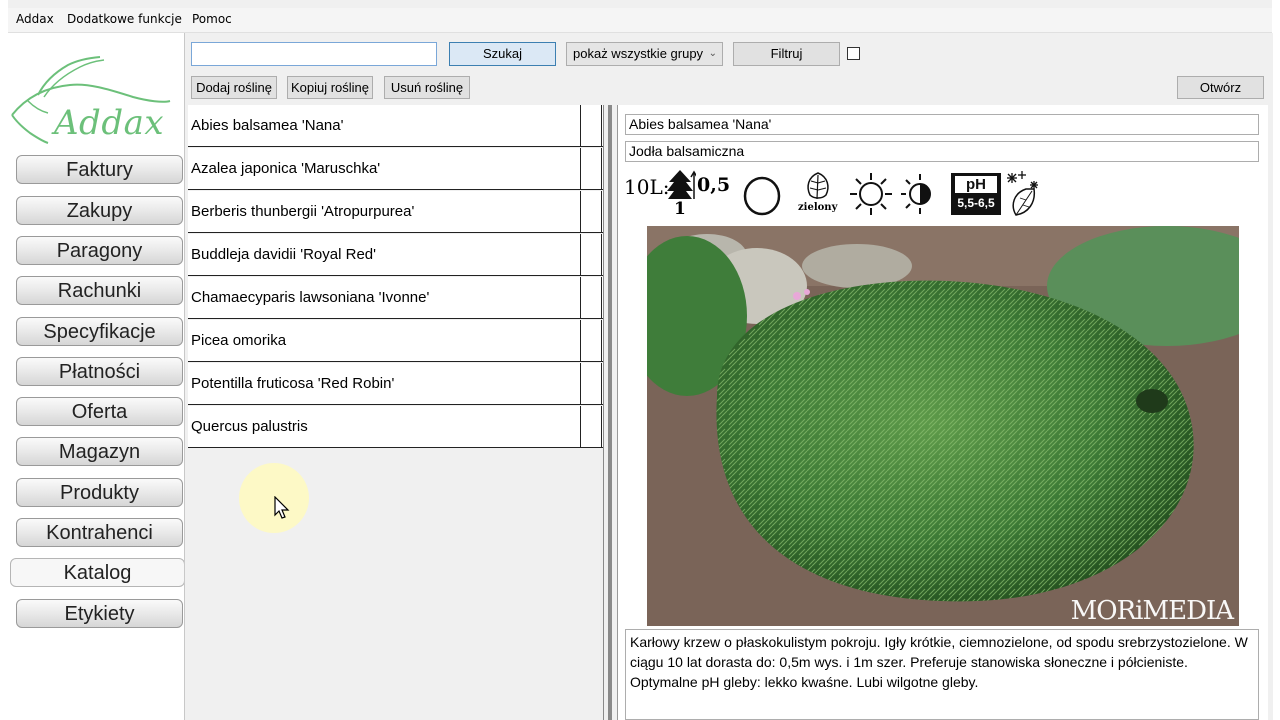 The image size is (1280, 720). What do you see at coordinates (395, 126) in the screenshot?
I see `list-item: Abies balsamea 'Nana'` at bounding box center [395, 126].